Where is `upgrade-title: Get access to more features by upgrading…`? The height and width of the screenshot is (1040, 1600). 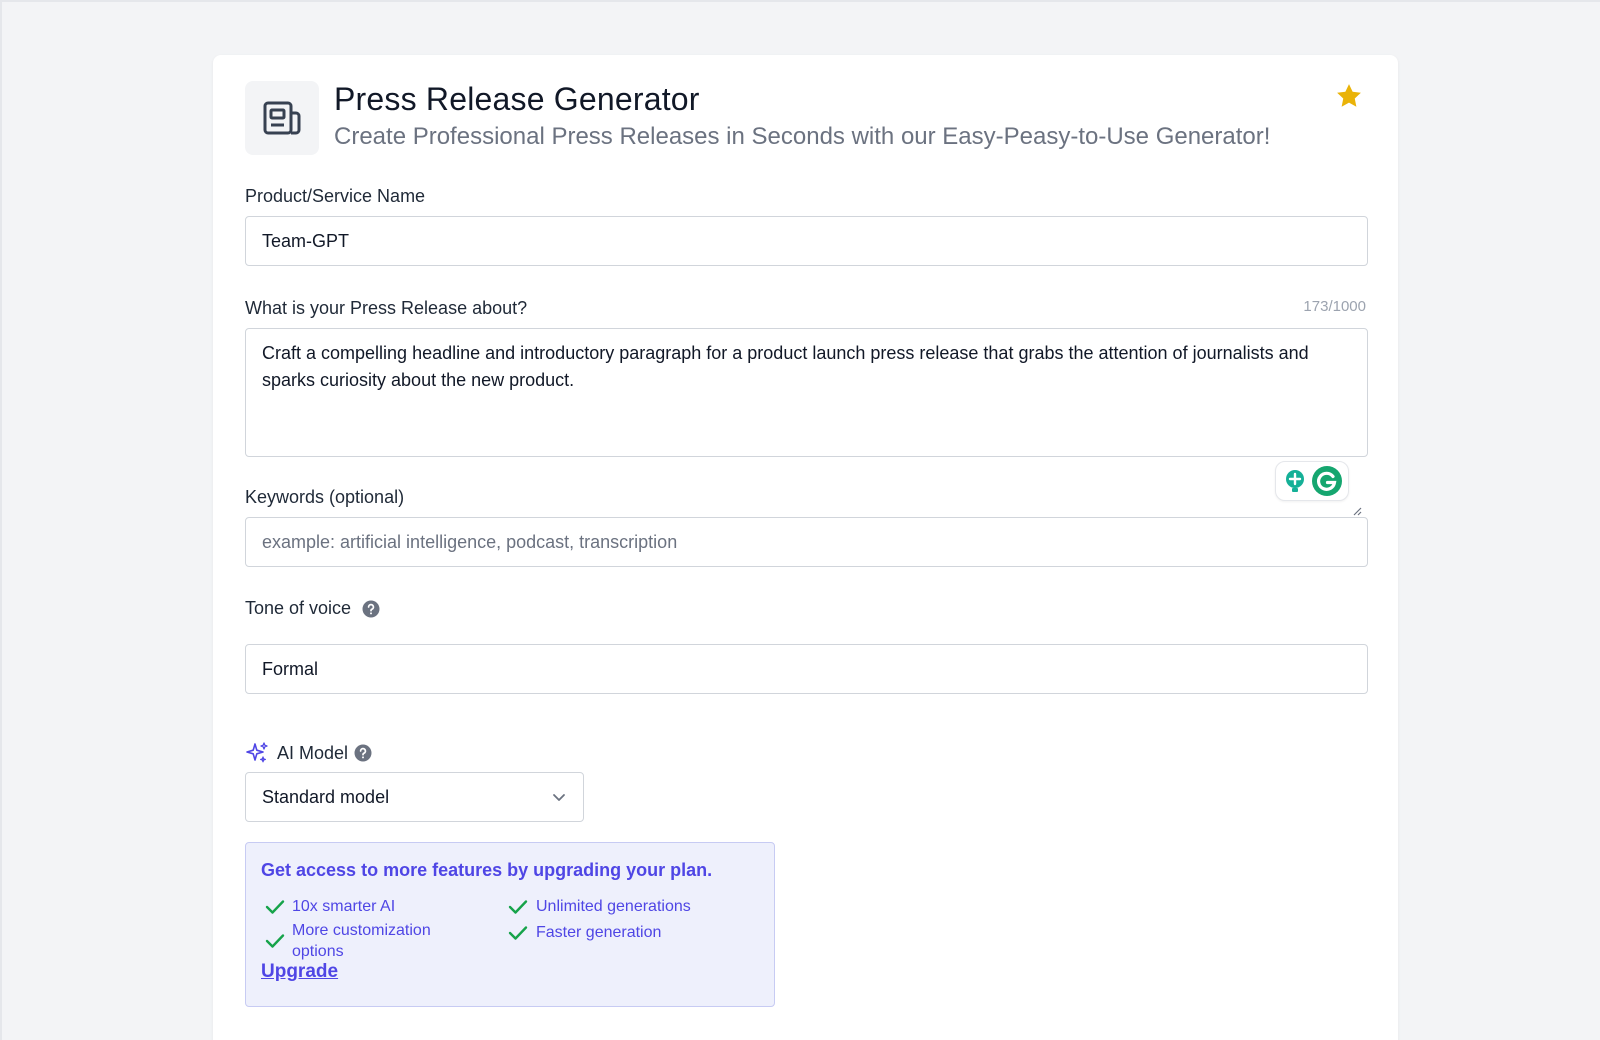 upgrade-title: Get access to more features by upgrading… is located at coordinates (487, 870).